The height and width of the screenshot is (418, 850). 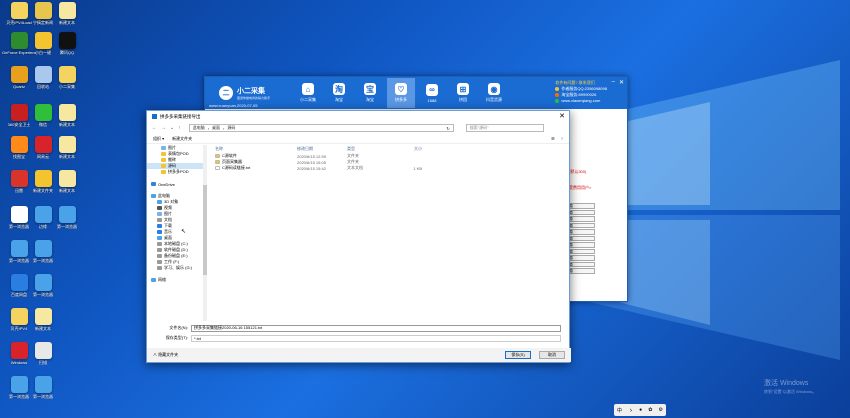 What do you see at coordinates (359, 355) in the screenshot?
I see `dialog-footer: ∧ 隐藏文件夹 保存(S) 取消` at bounding box center [359, 355].